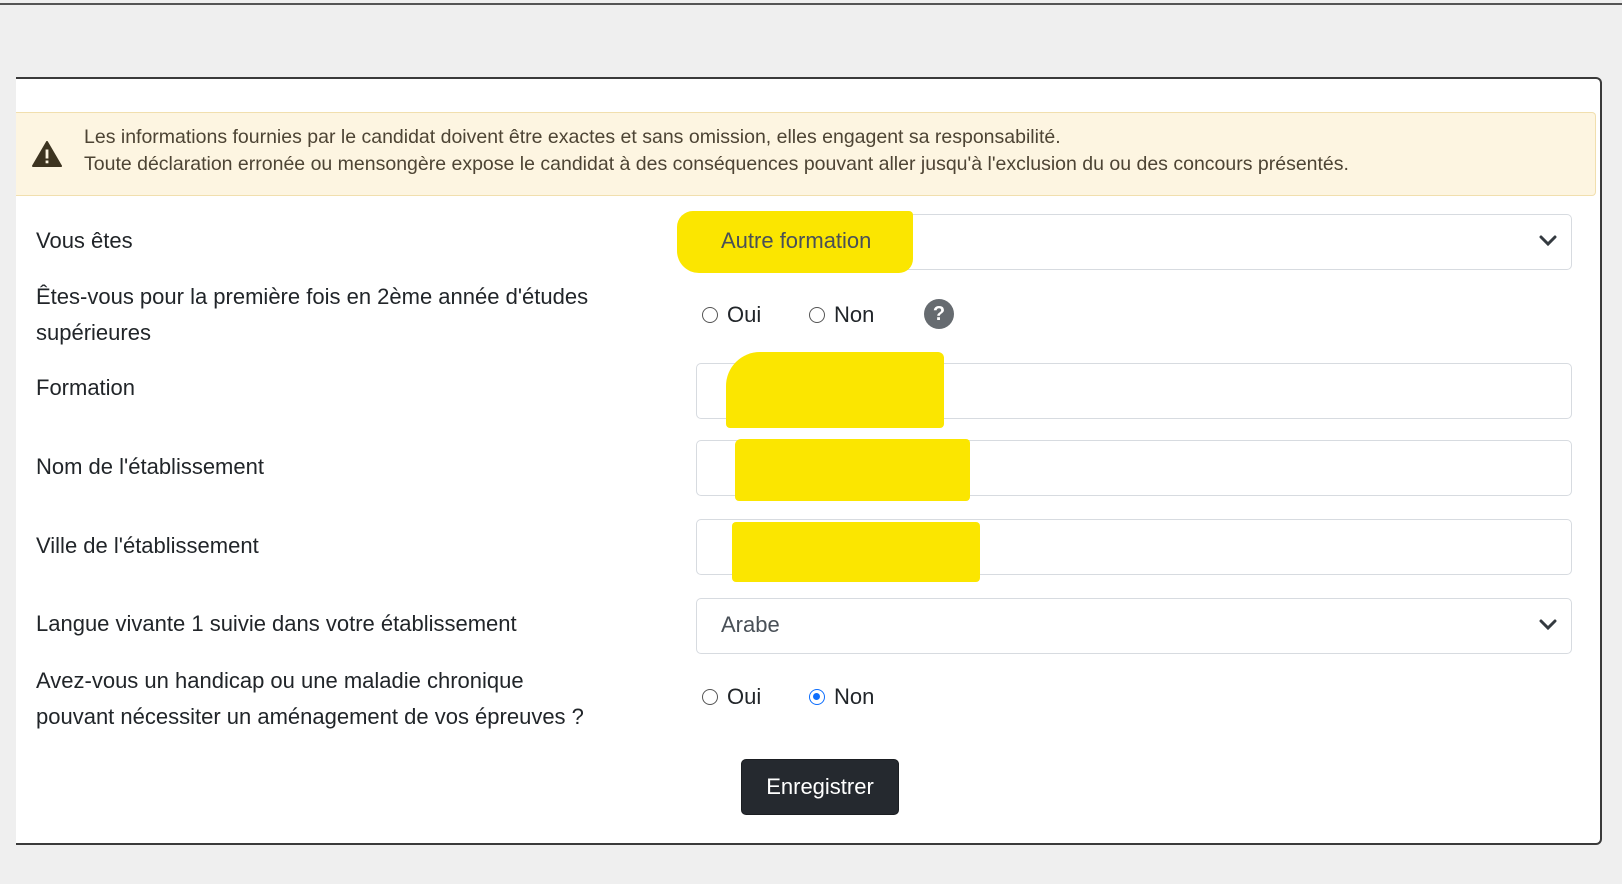  Describe the element at coordinates (150, 466) in the screenshot. I see `nom-etablissement-label: Nom de l'établissement` at that location.